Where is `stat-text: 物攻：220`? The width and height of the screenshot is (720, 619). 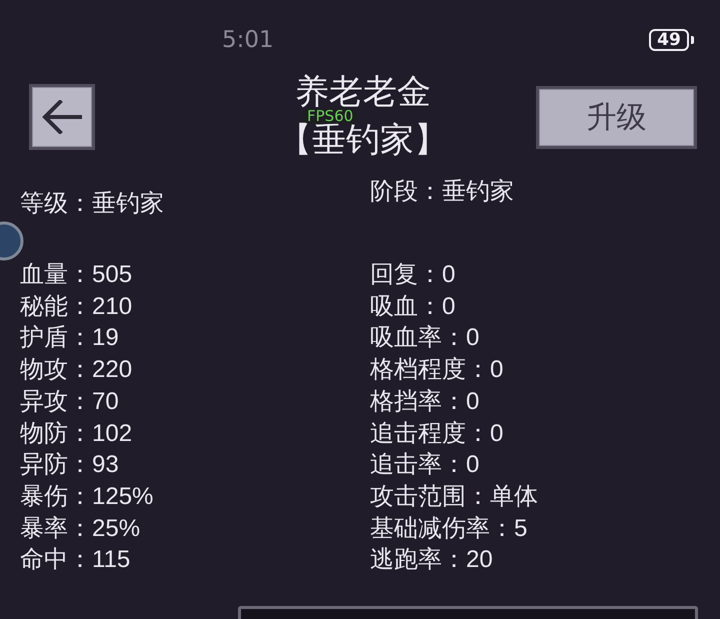
stat-text: 物攻：220 is located at coordinates (76, 370).